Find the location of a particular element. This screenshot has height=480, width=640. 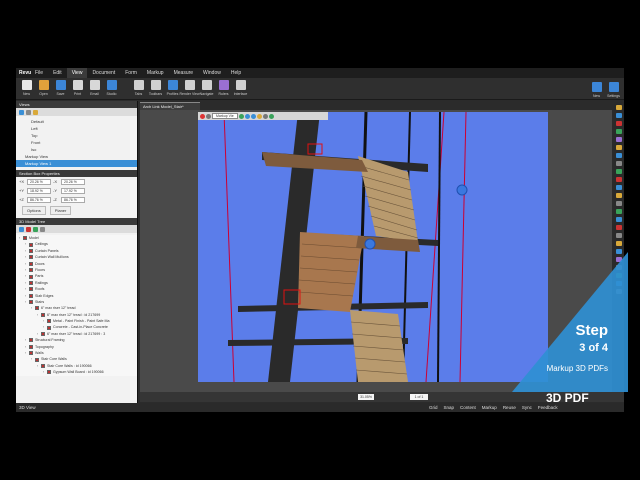

menu-window: Window is located at coordinates (212, 73).